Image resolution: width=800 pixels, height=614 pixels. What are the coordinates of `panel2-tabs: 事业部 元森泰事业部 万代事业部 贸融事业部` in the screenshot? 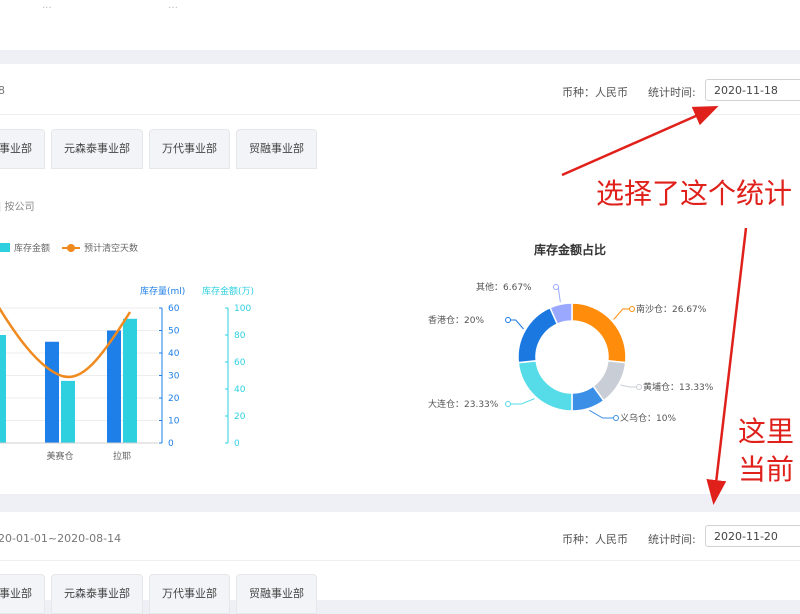 It's located at (158, 594).